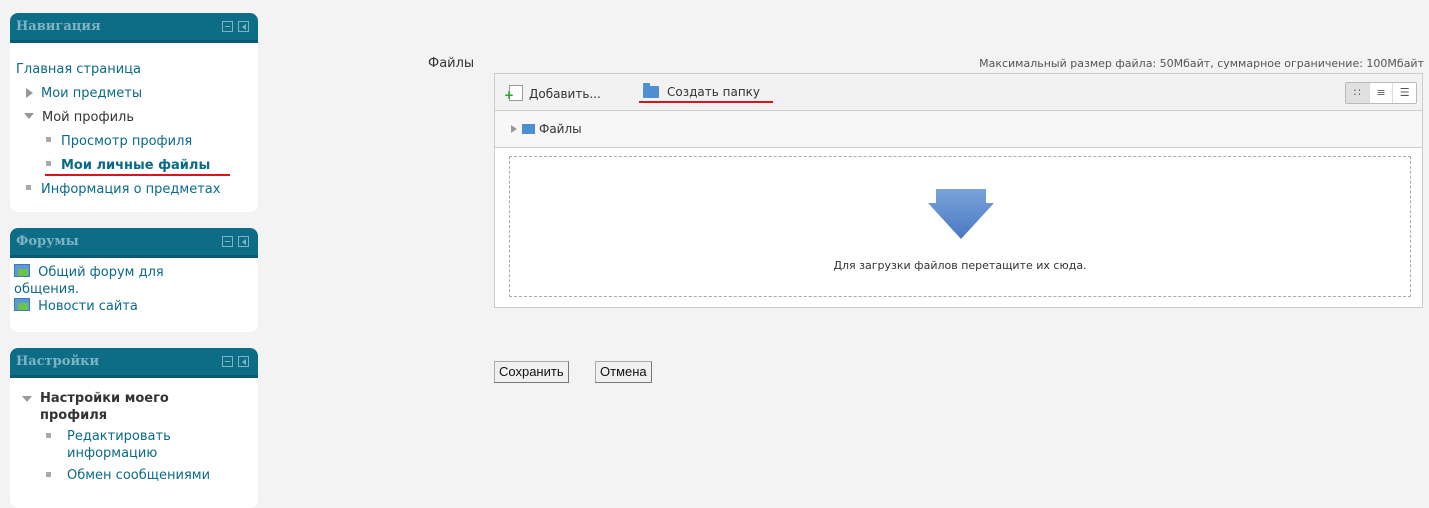 The image size is (1429, 508). What do you see at coordinates (1404, 93) in the screenshot?
I see `view-tree-icon: ☰` at bounding box center [1404, 93].